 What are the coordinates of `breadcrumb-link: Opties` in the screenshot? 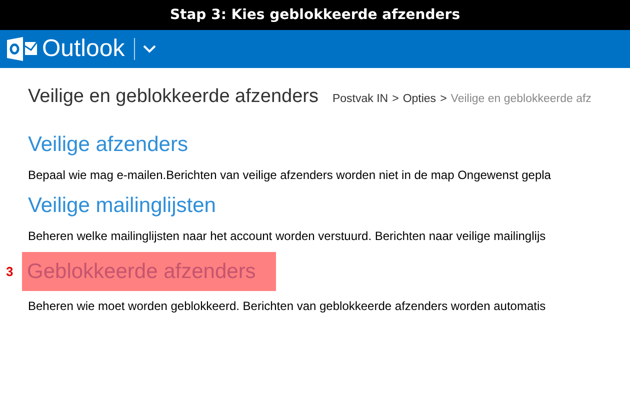 It's located at (419, 99).